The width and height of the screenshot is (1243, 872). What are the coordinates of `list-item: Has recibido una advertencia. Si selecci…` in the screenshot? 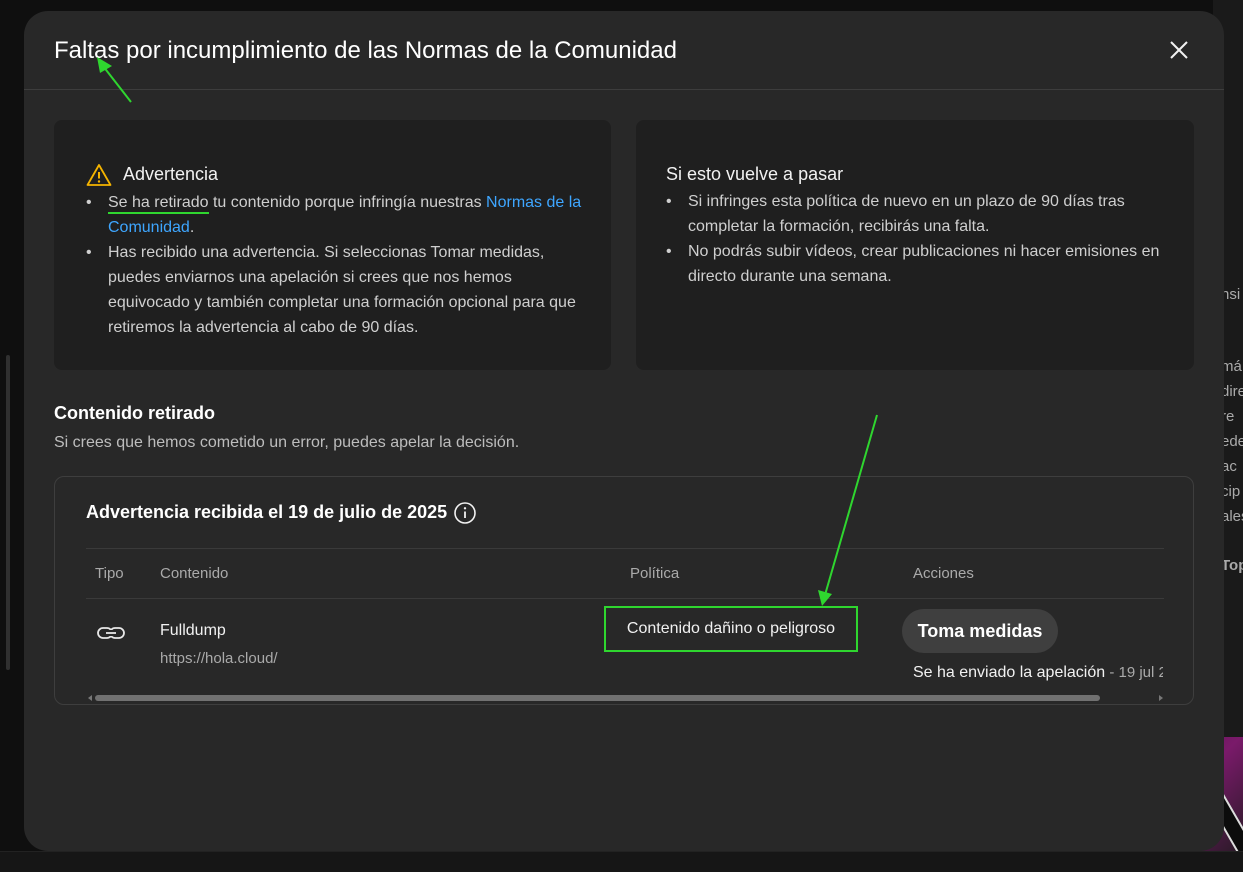 It's located at (336, 290).